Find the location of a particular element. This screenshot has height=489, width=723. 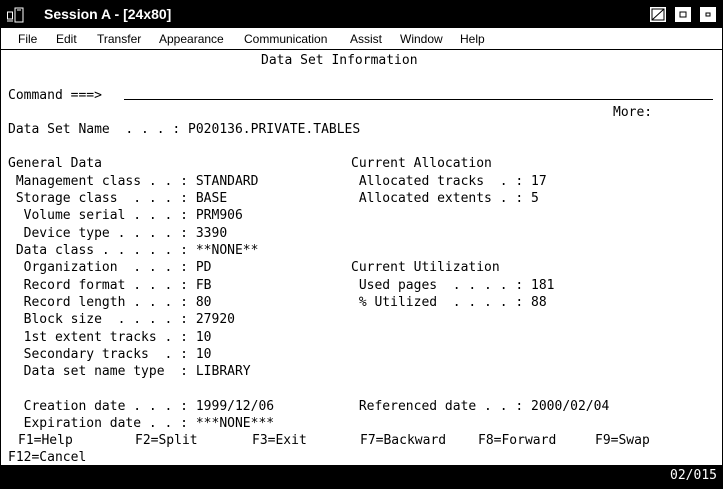

menu-assist: Assist is located at coordinates (366, 39).